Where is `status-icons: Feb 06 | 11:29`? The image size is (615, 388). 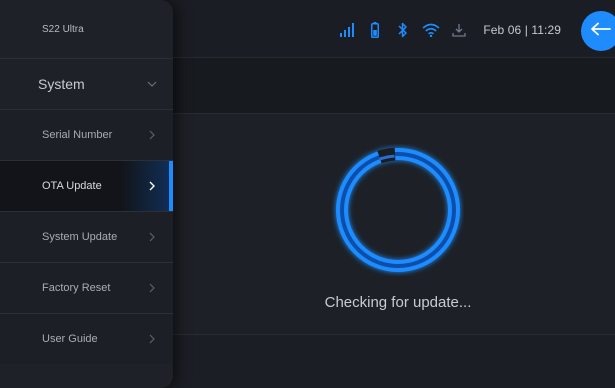 status-icons: Feb 06 | 11:29 is located at coordinates (445, 30).